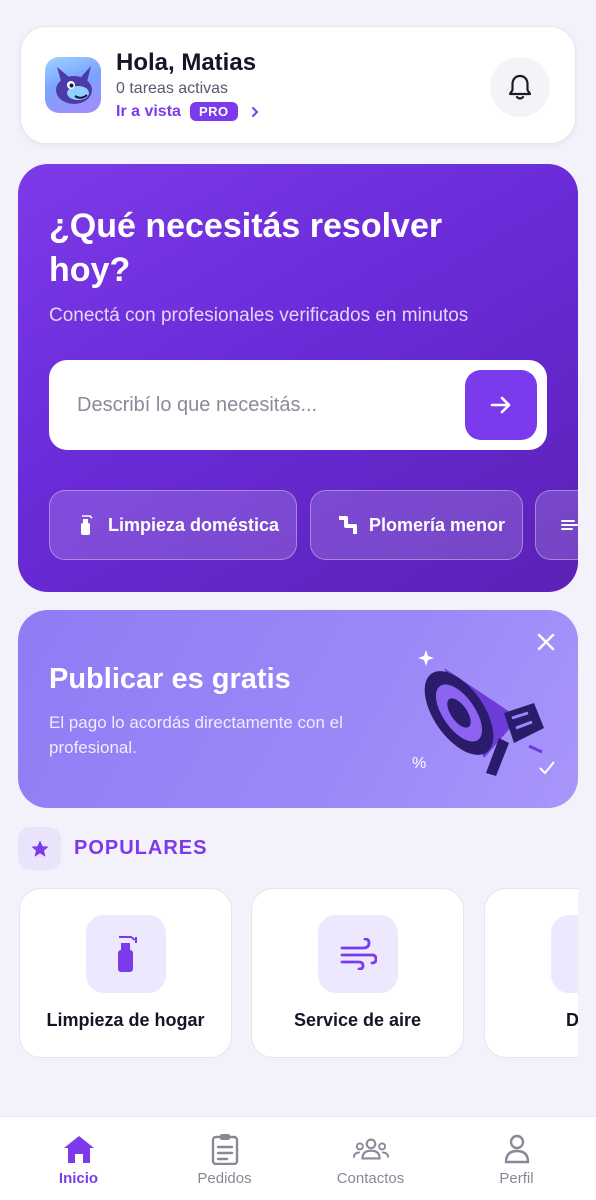 The width and height of the screenshot is (596, 1200). Describe the element at coordinates (78, 1178) in the screenshot. I see `nav-label: Inicio` at that location.